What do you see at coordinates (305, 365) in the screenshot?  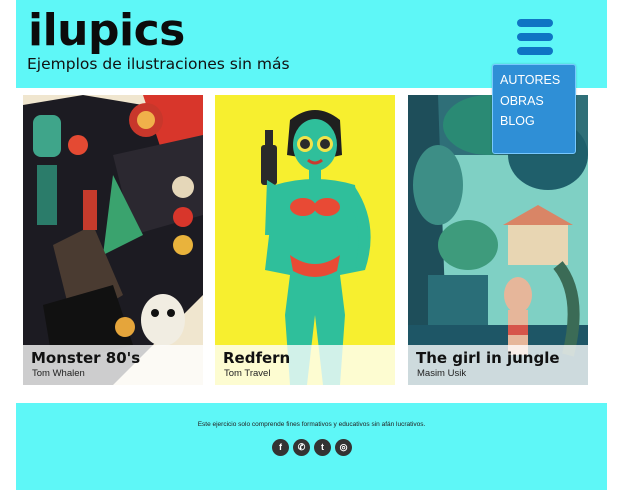 I see `card-caption: Redfern Tom Travel` at bounding box center [305, 365].